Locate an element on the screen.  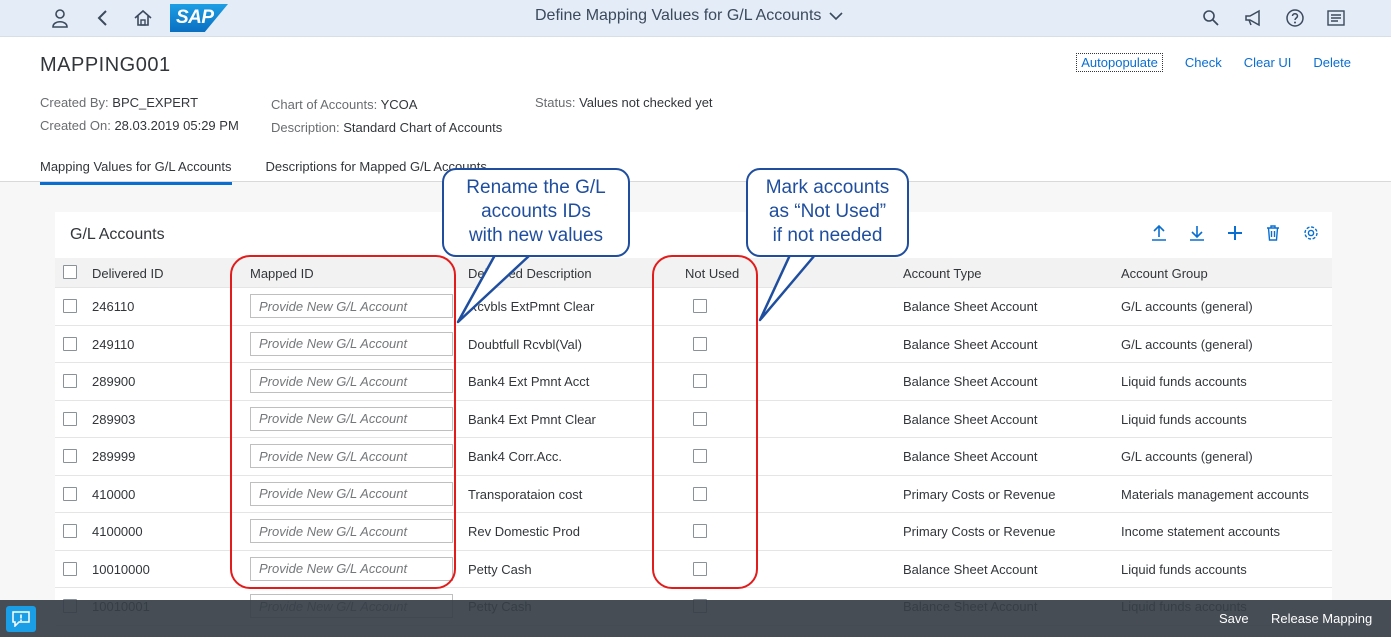
delivered-description-cell: Transporataion cost is located at coordinates (525, 494).